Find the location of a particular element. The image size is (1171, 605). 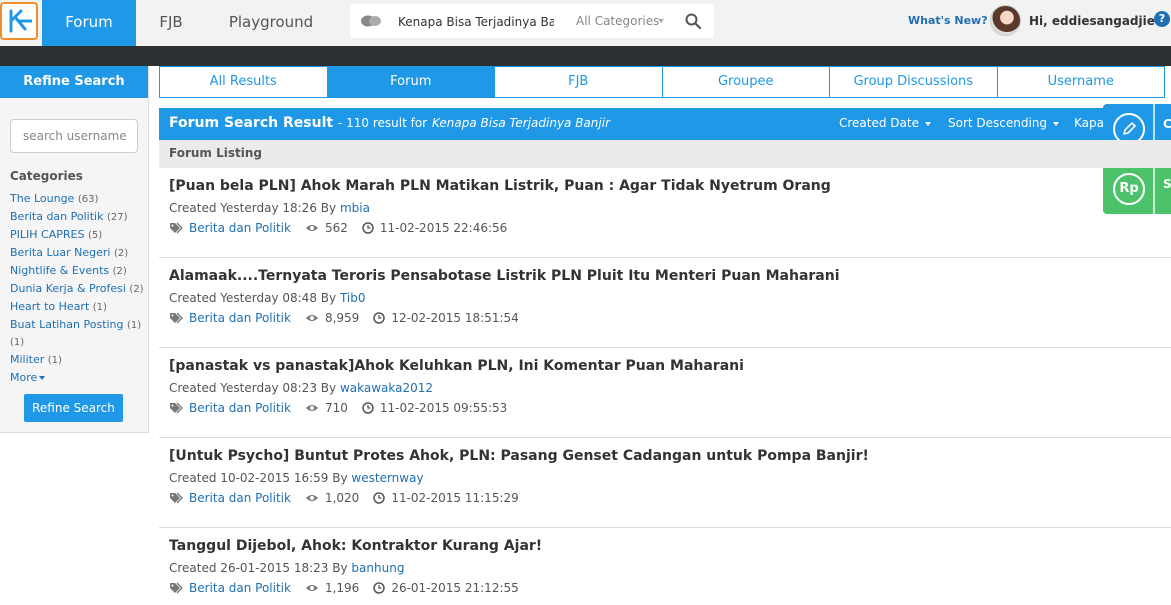

author-link: Tib0 is located at coordinates (353, 298).